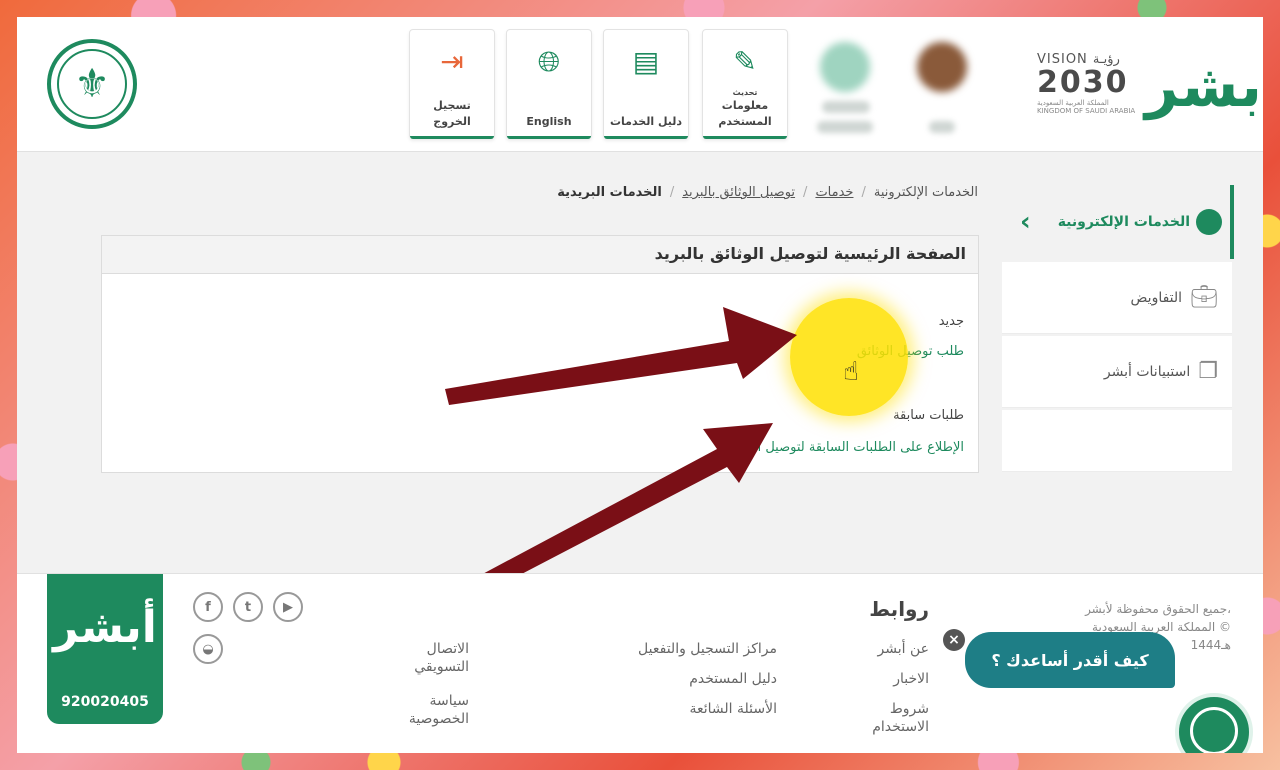 The image size is (1280, 770). What do you see at coordinates (926, 192) in the screenshot?
I see `breadcrumb-e-services: الخدمات الإلكترونية` at bounding box center [926, 192].